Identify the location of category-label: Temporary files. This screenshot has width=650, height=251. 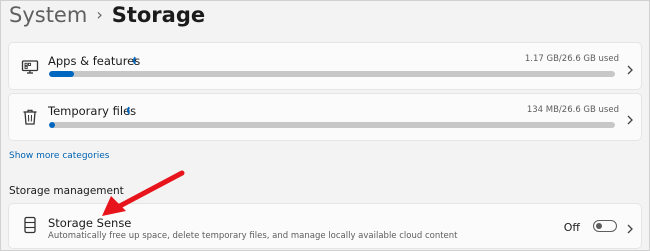
(92, 111).